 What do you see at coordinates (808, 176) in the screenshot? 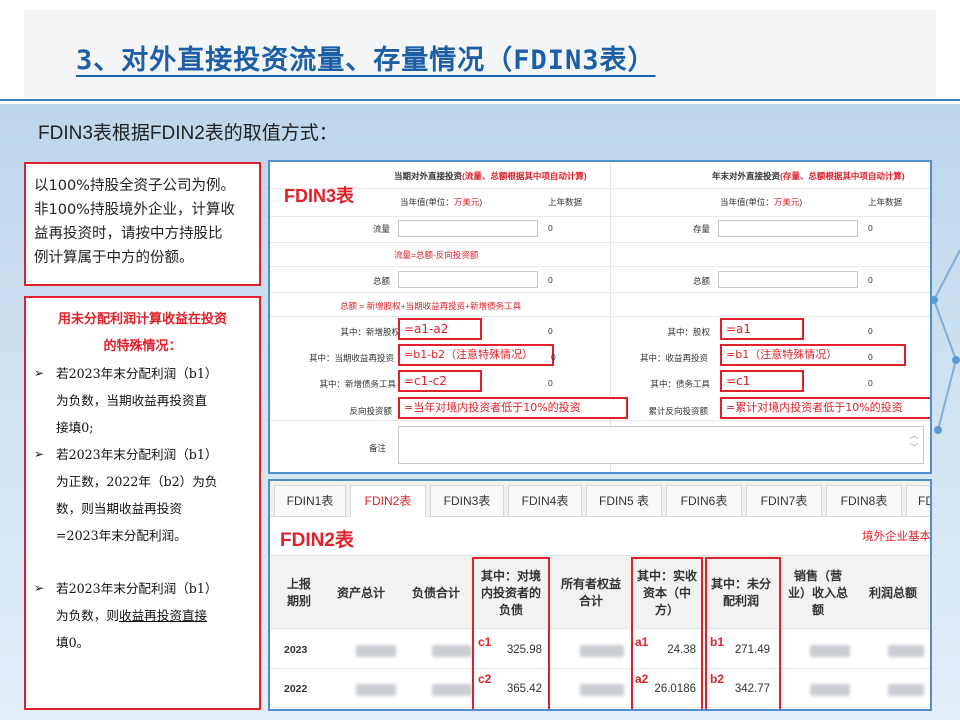
I see `fdin3-right-header: 年末对外直接投资(存量、总额根据其中项自动计算)` at bounding box center [808, 176].